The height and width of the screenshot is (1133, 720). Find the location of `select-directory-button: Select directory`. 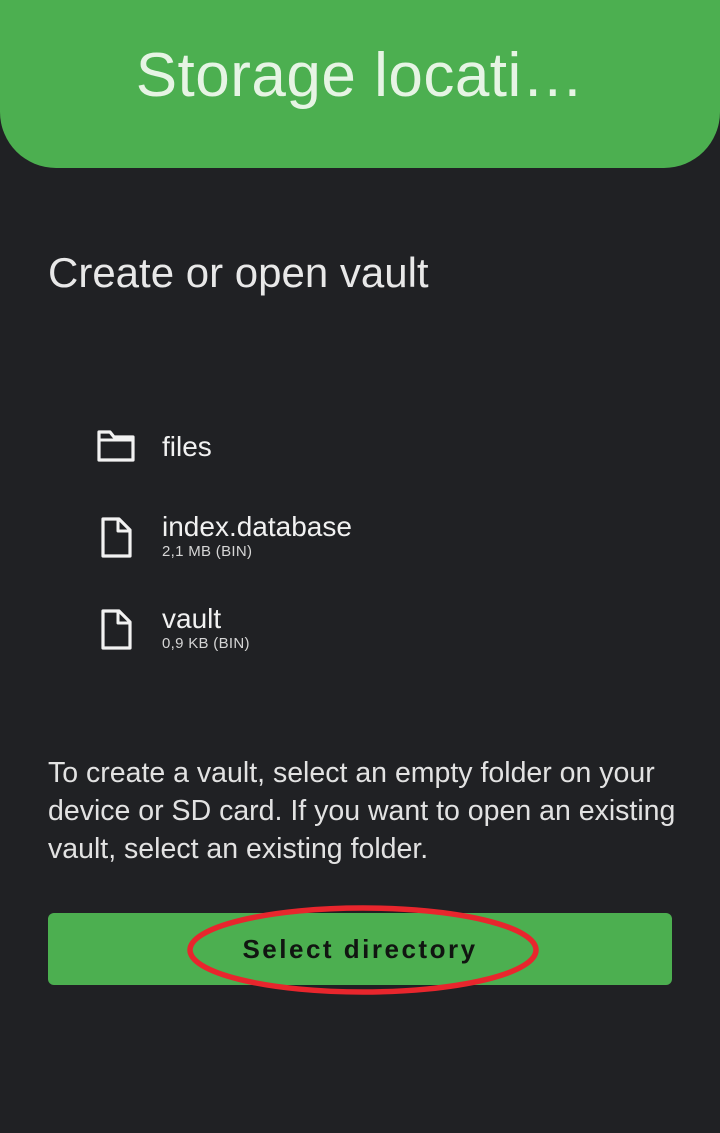

select-directory-button: Select directory is located at coordinates (360, 949).